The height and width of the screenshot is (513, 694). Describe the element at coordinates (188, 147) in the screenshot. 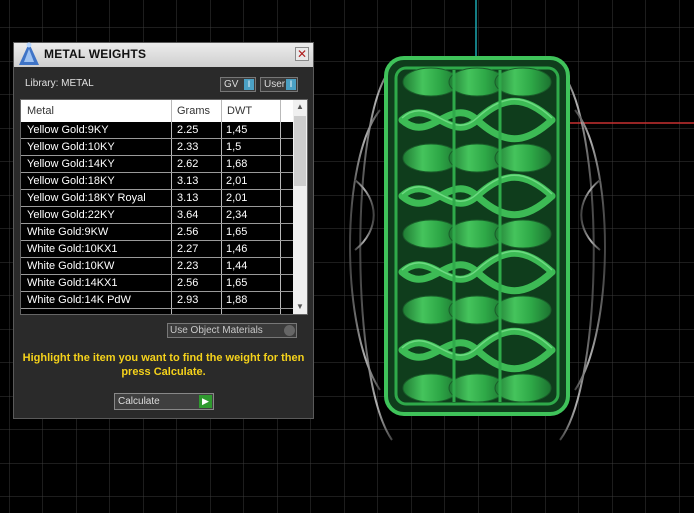

I see `grams-cell: 2.33` at that location.